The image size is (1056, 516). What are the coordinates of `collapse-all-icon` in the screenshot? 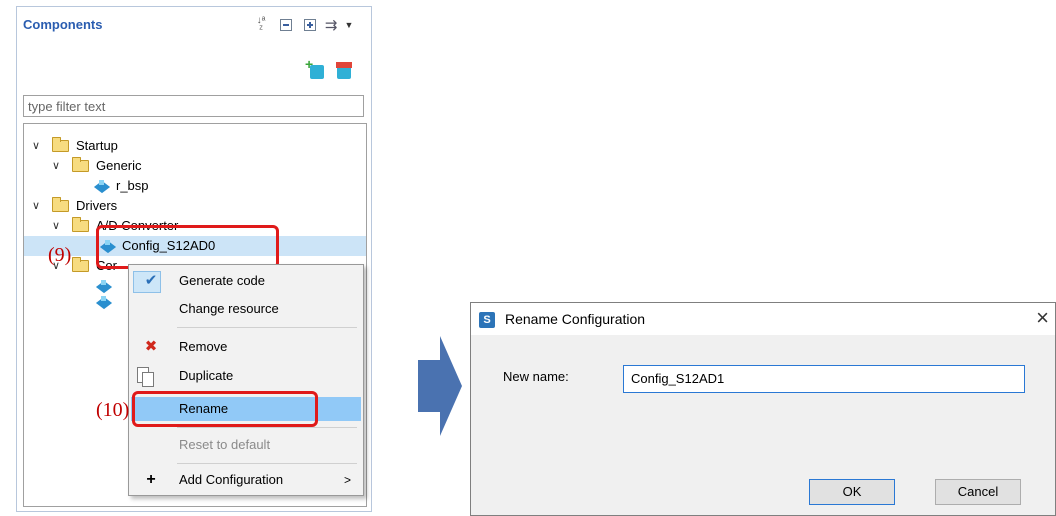 It's located at (286, 25).